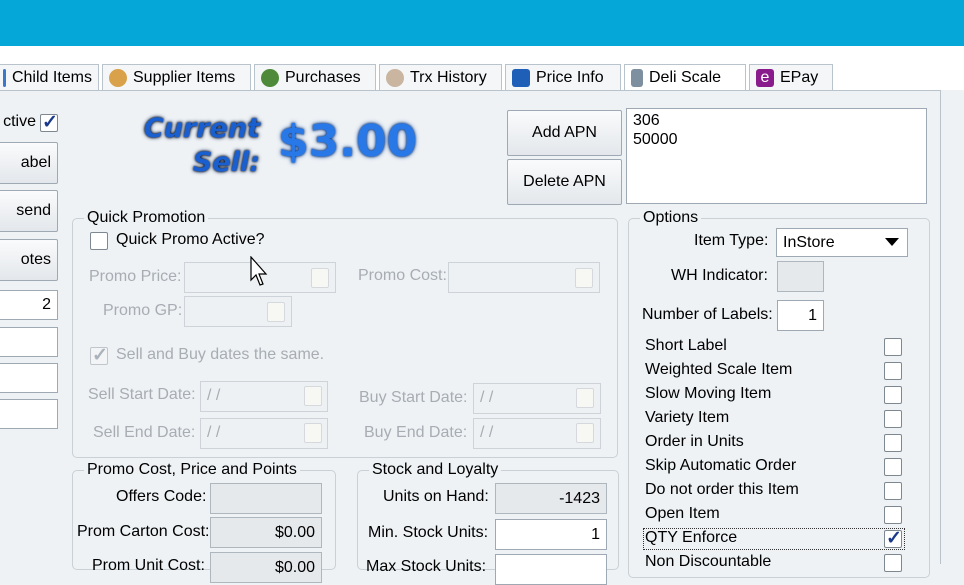  What do you see at coordinates (731, 240) in the screenshot?
I see `item-type-label: Item Type:` at bounding box center [731, 240].